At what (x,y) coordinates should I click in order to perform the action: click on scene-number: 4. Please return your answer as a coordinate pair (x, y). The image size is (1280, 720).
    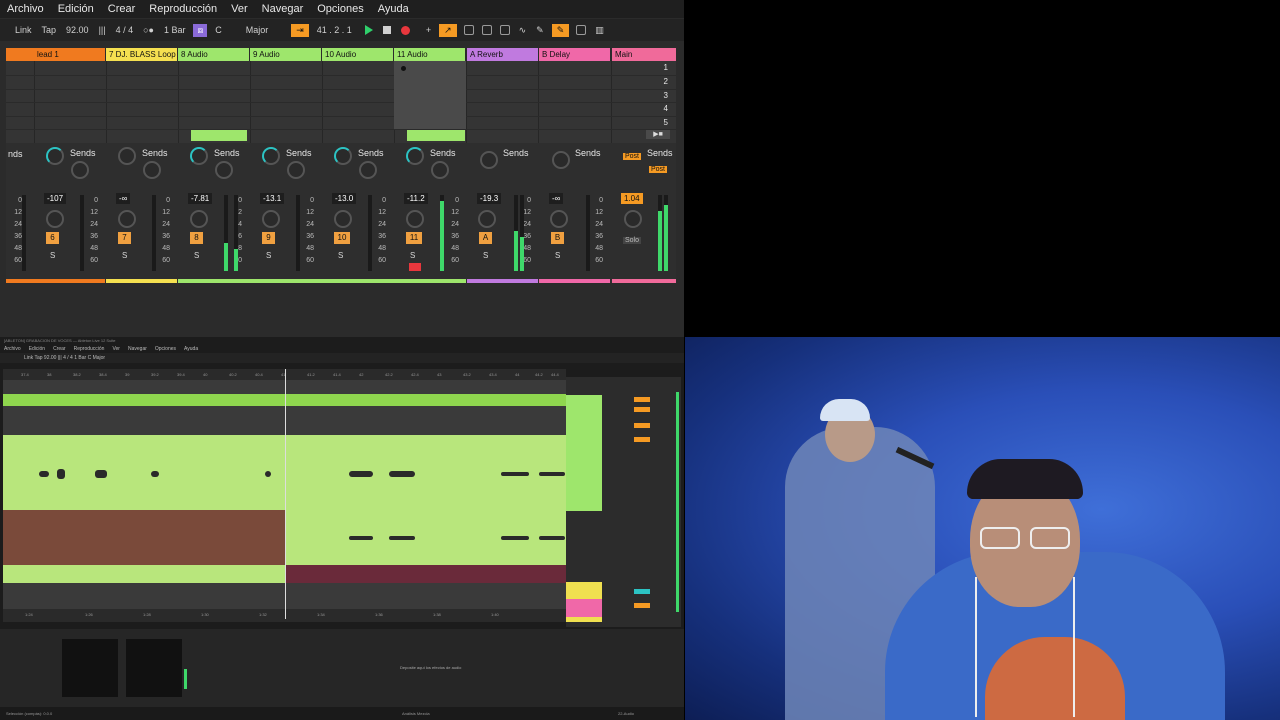
    Looking at the image, I should click on (666, 108).